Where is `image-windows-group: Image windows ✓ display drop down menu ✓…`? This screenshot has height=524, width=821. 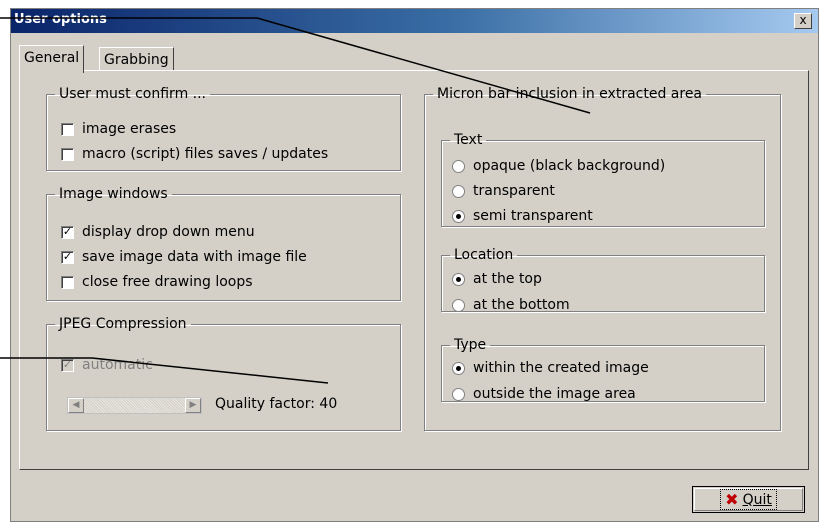 image-windows-group: Image windows ✓ display drop down menu ✓… is located at coordinates (223, 243).